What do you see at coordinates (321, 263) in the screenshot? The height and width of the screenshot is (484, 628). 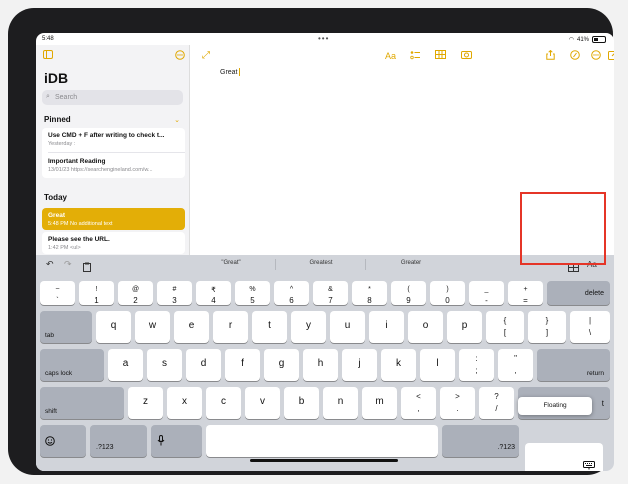 I see `suggestion-2: Greatest` at bounding box center [321, 263].